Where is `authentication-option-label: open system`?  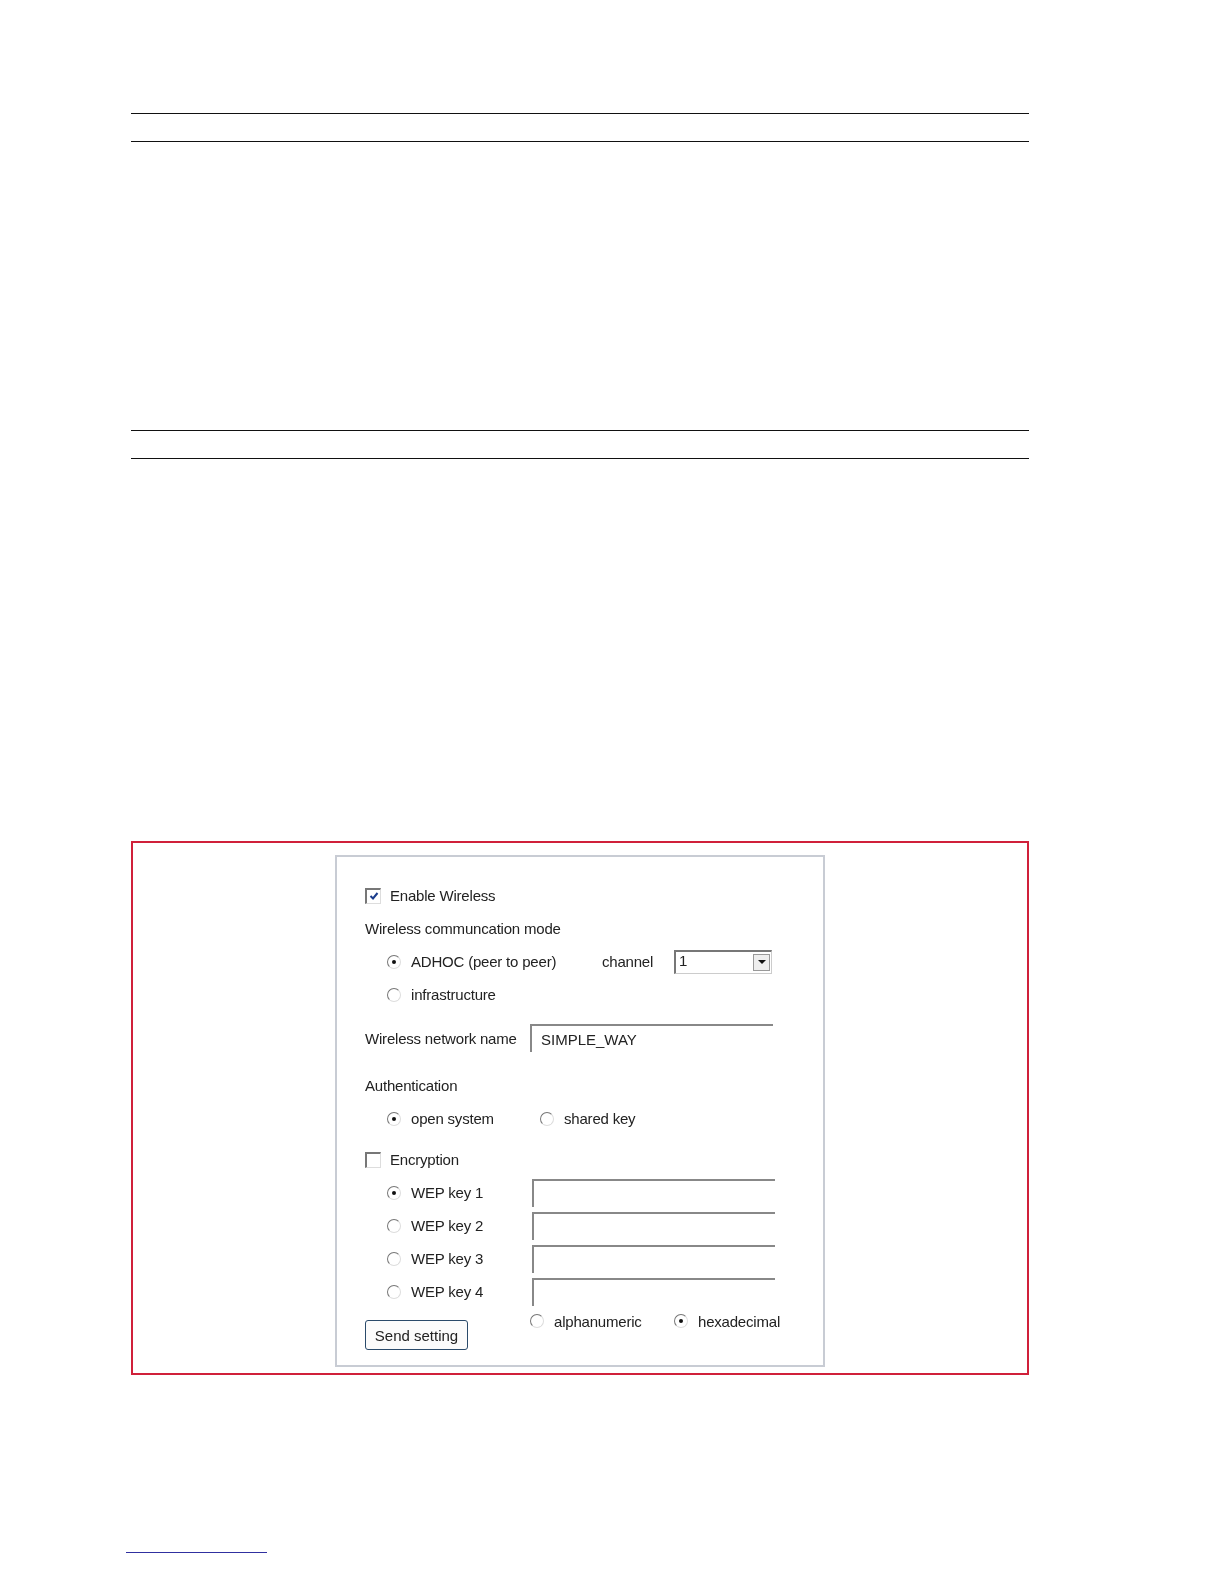 authentication-option-label: open system is located at coordinates (453, 1118).